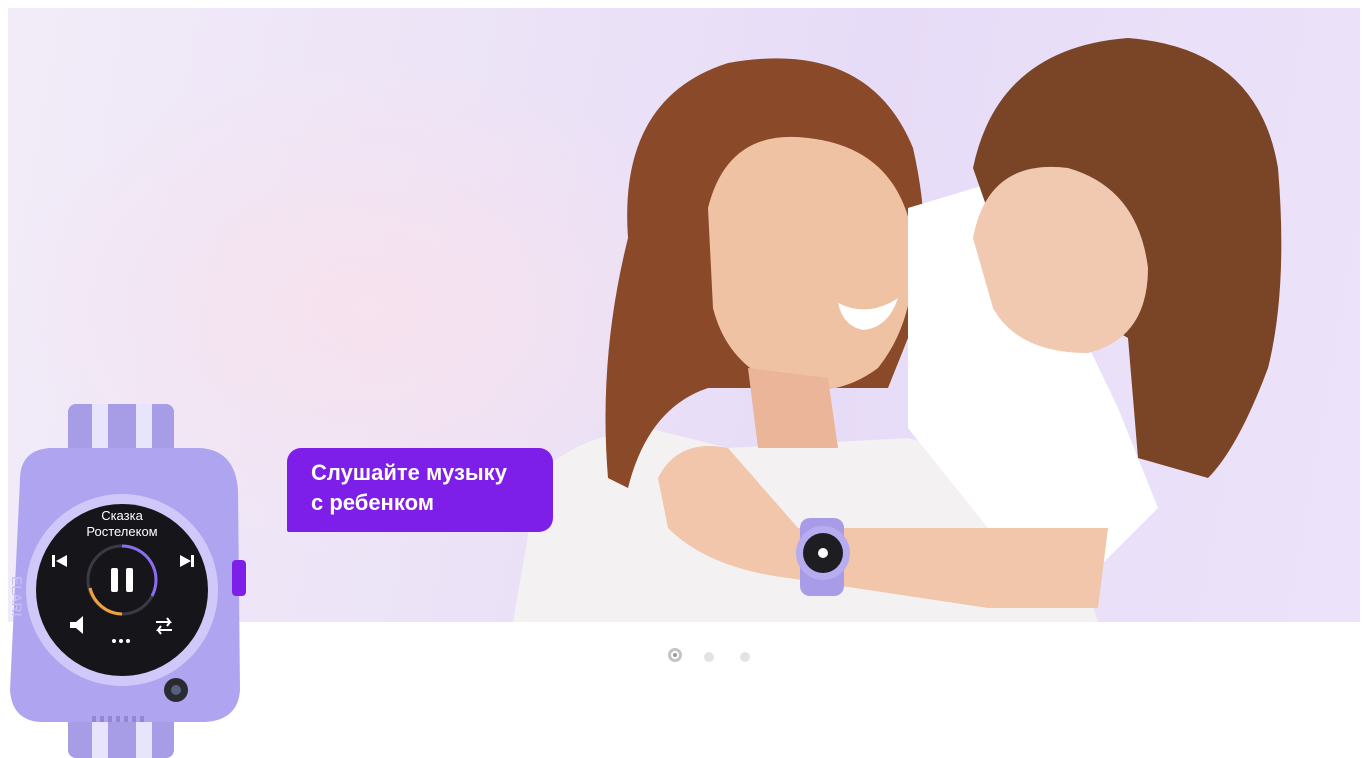  I want to click on carousel-pagination, so click(714, 657).